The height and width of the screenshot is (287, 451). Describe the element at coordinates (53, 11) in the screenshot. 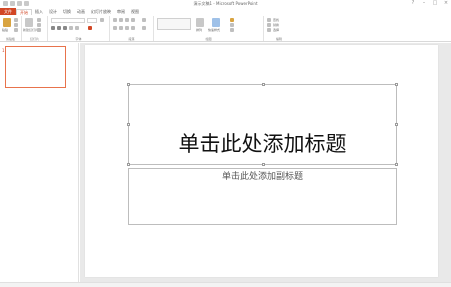

I see `tab-design: 设计` at that location.